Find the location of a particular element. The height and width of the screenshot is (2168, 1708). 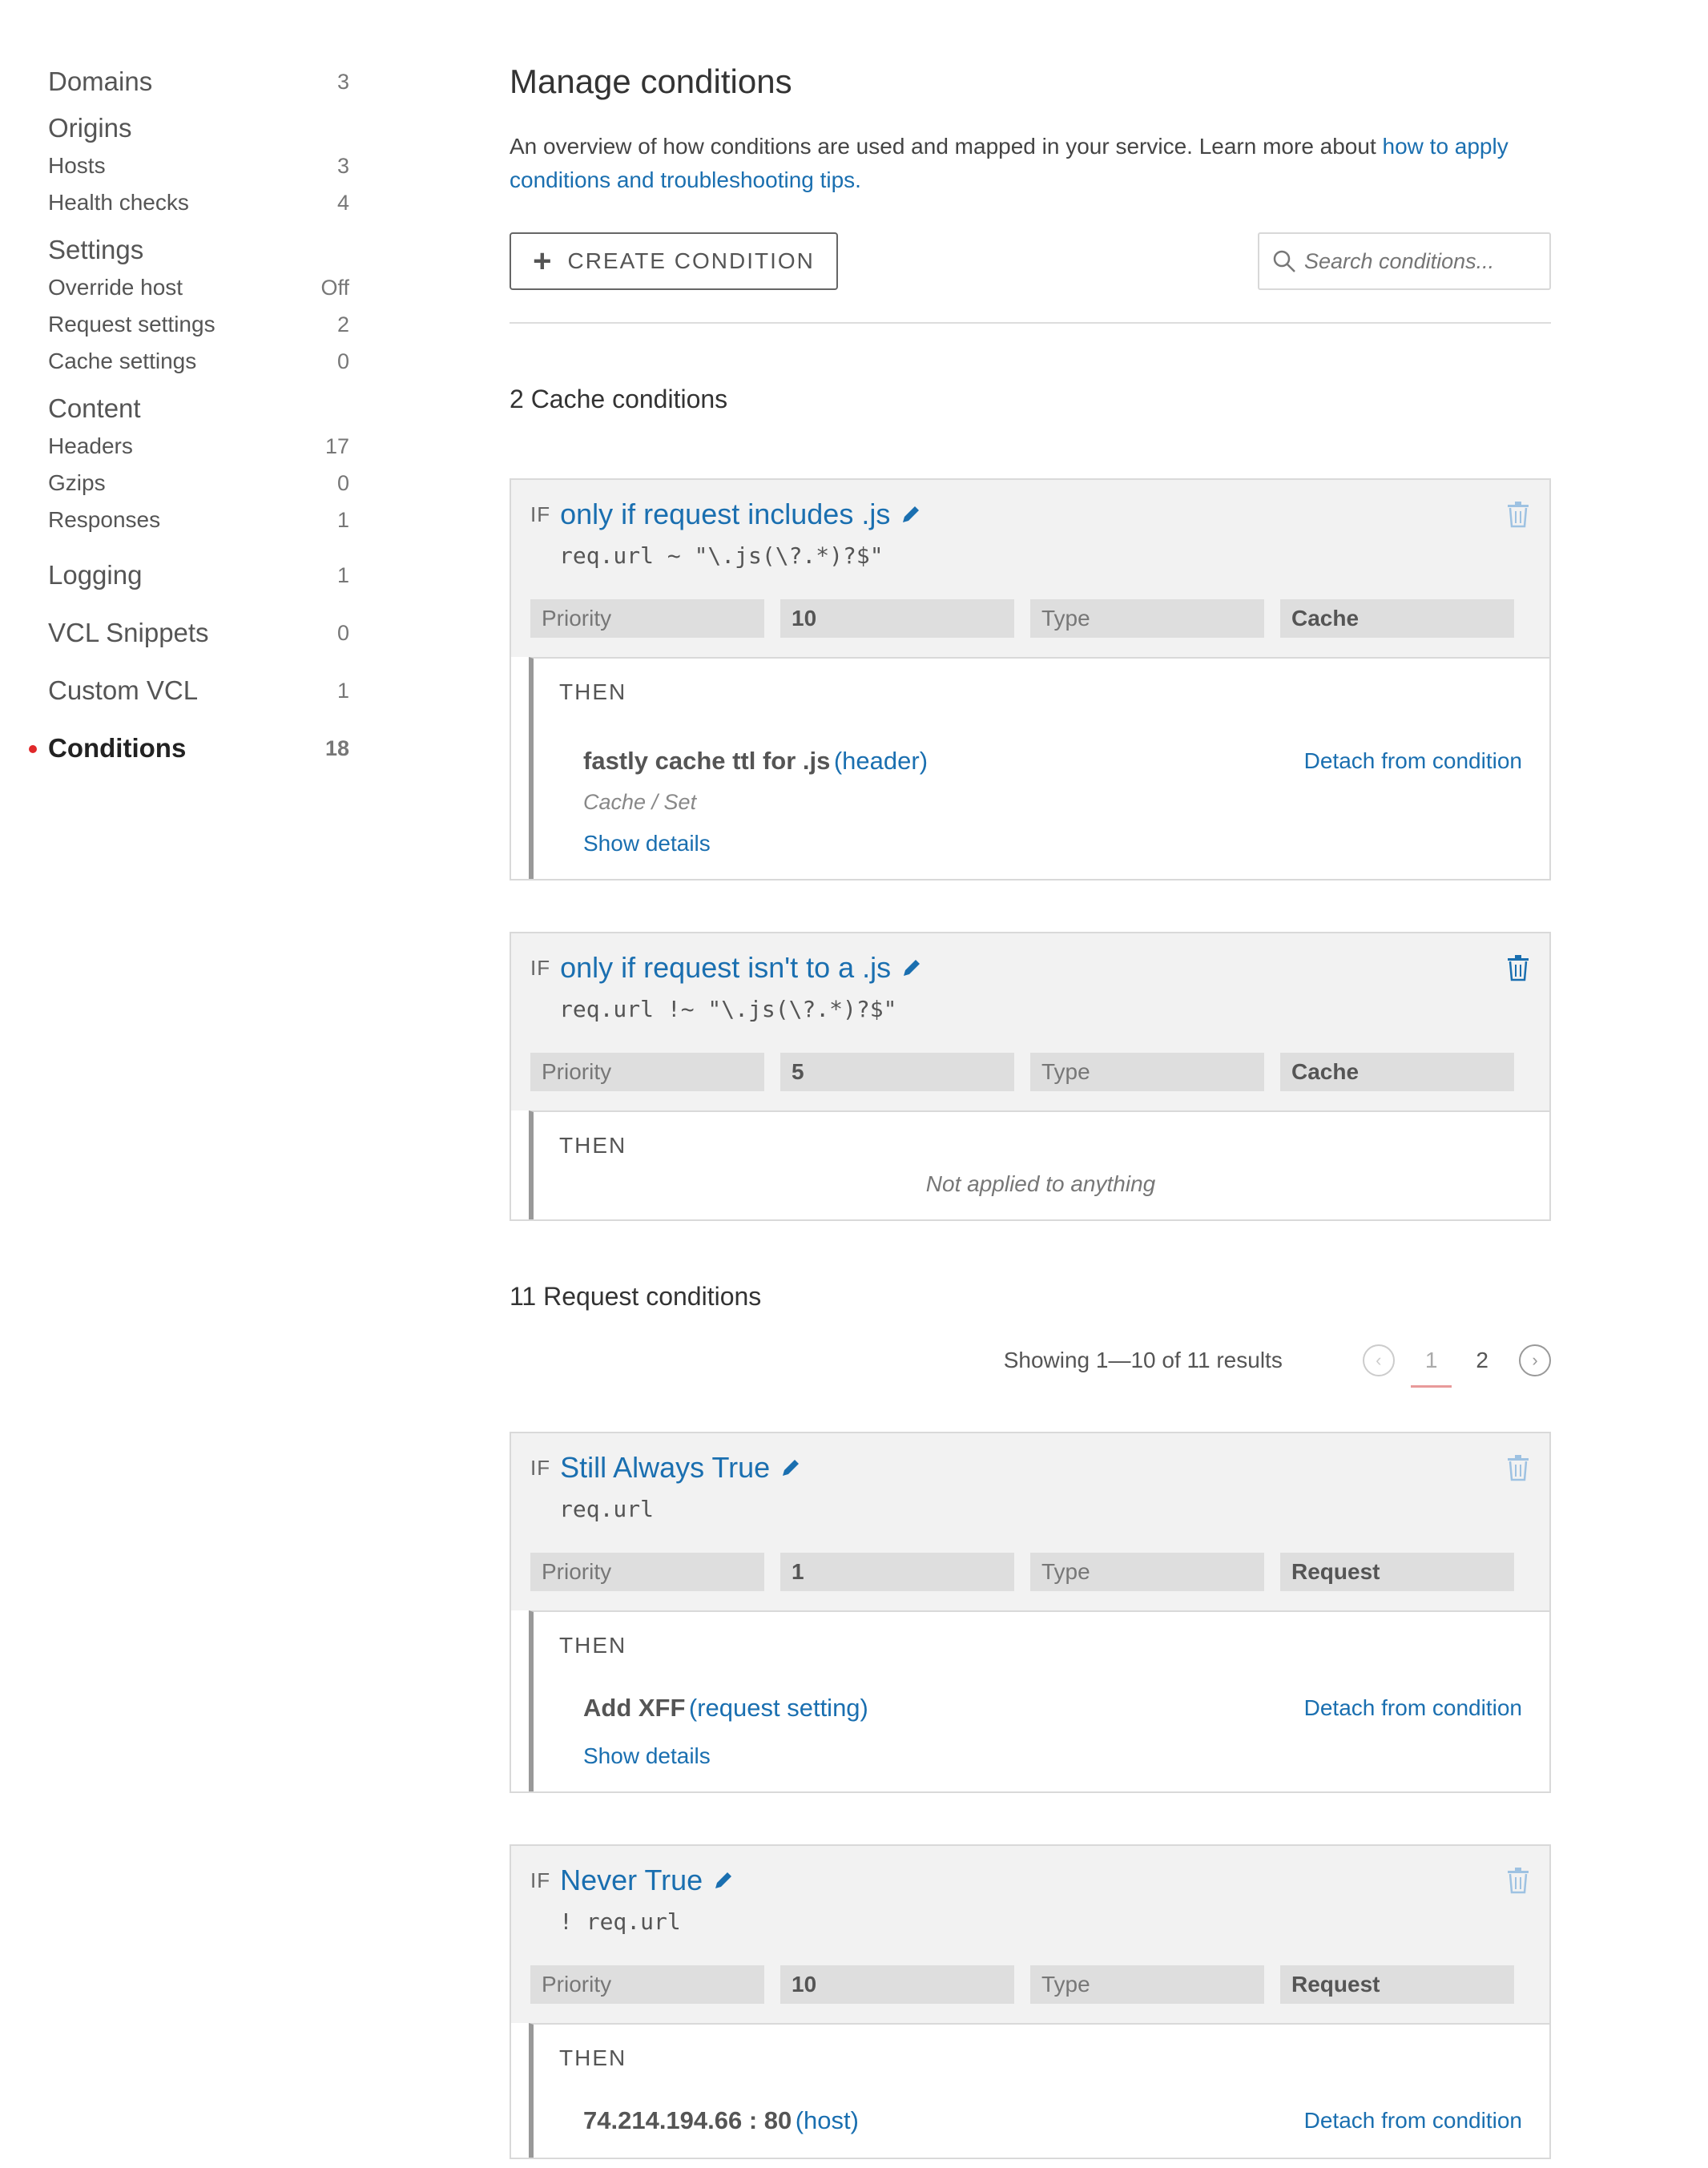

action-title: fastly cache ttl for .js (header) is located at coordinates (756, 761).